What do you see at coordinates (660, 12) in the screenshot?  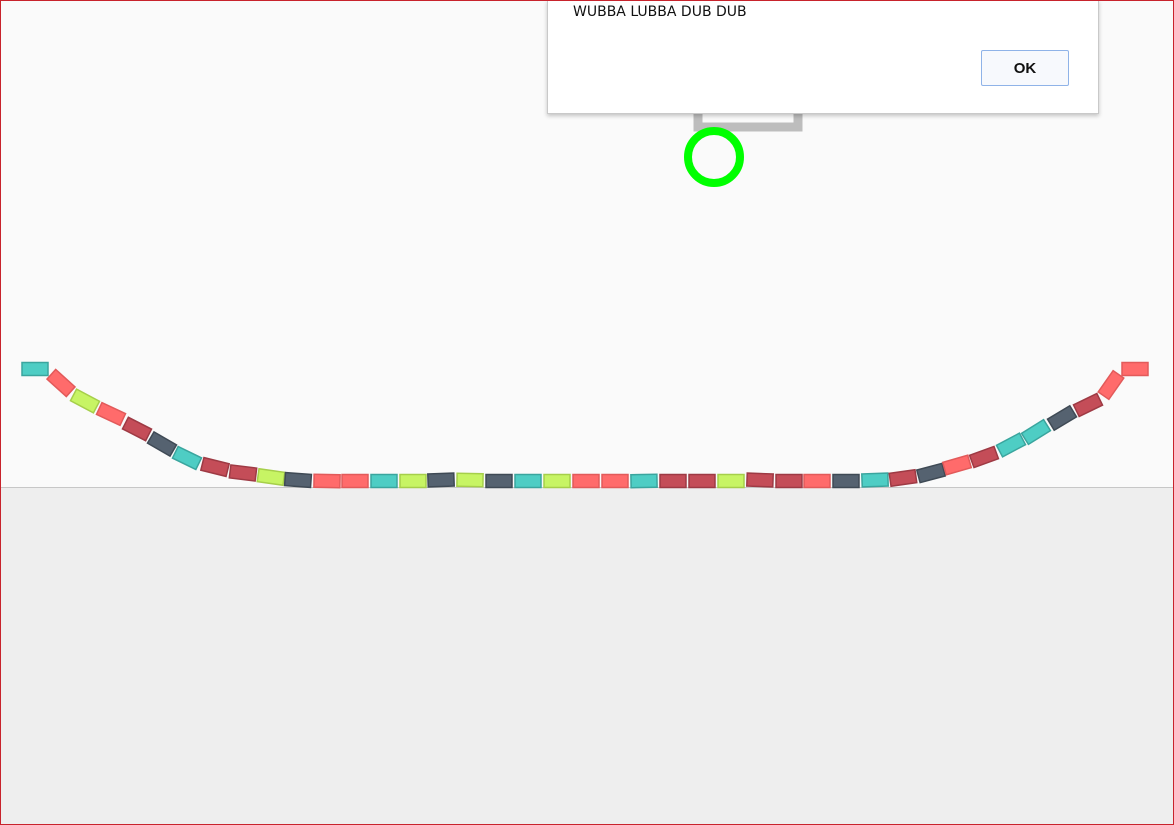 I see `dialog-message: WUBBA LUBBA DUB DUB` at bounding box center [660, 12].